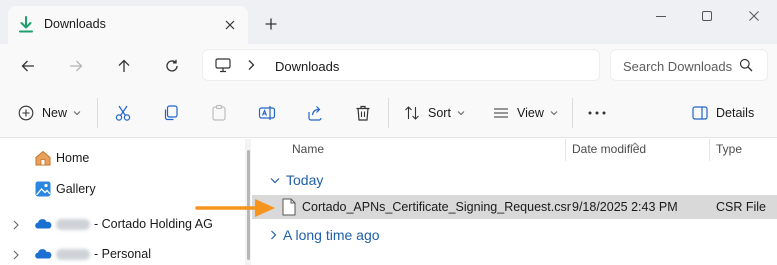 This screenshot has width=777, height=265. Describe the element at coordinates (439, 113) in the screenshot. I see `sort-label: Sort` at that location.